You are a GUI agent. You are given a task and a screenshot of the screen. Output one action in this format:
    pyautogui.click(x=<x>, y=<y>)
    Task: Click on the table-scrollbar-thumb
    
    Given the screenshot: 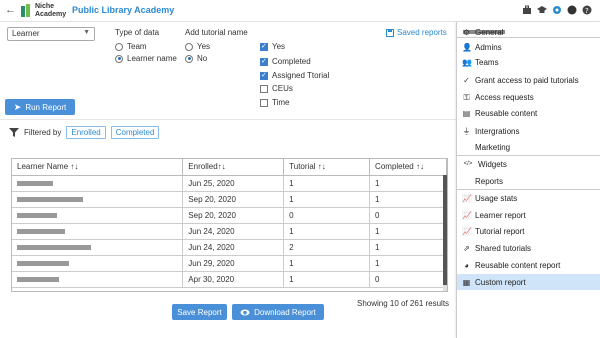 What is the action you would take?
    pyautogui.click(x=445, y=230)
    